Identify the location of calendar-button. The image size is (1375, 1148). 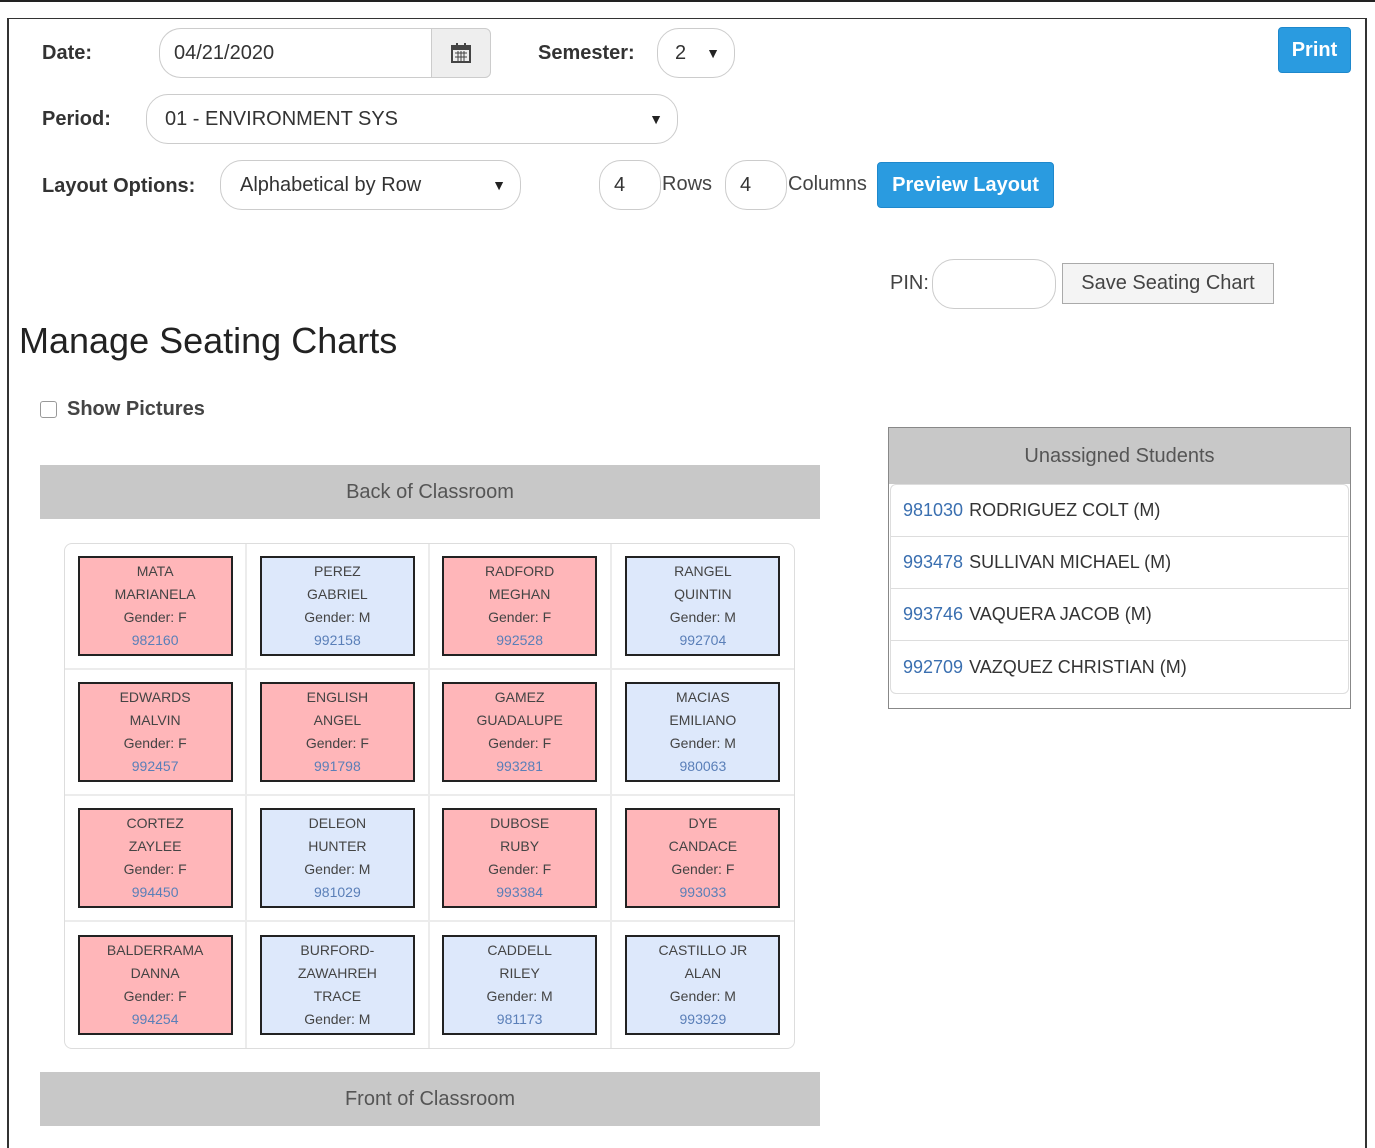
(461, 53).